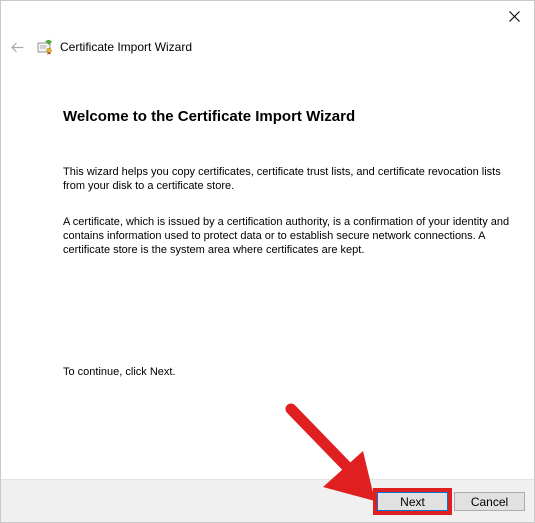  What do you see at coordinates (126, 47) in the screenshot?
I see `window-title: Certificate Import Wizard` at bounding box center [126, 47].